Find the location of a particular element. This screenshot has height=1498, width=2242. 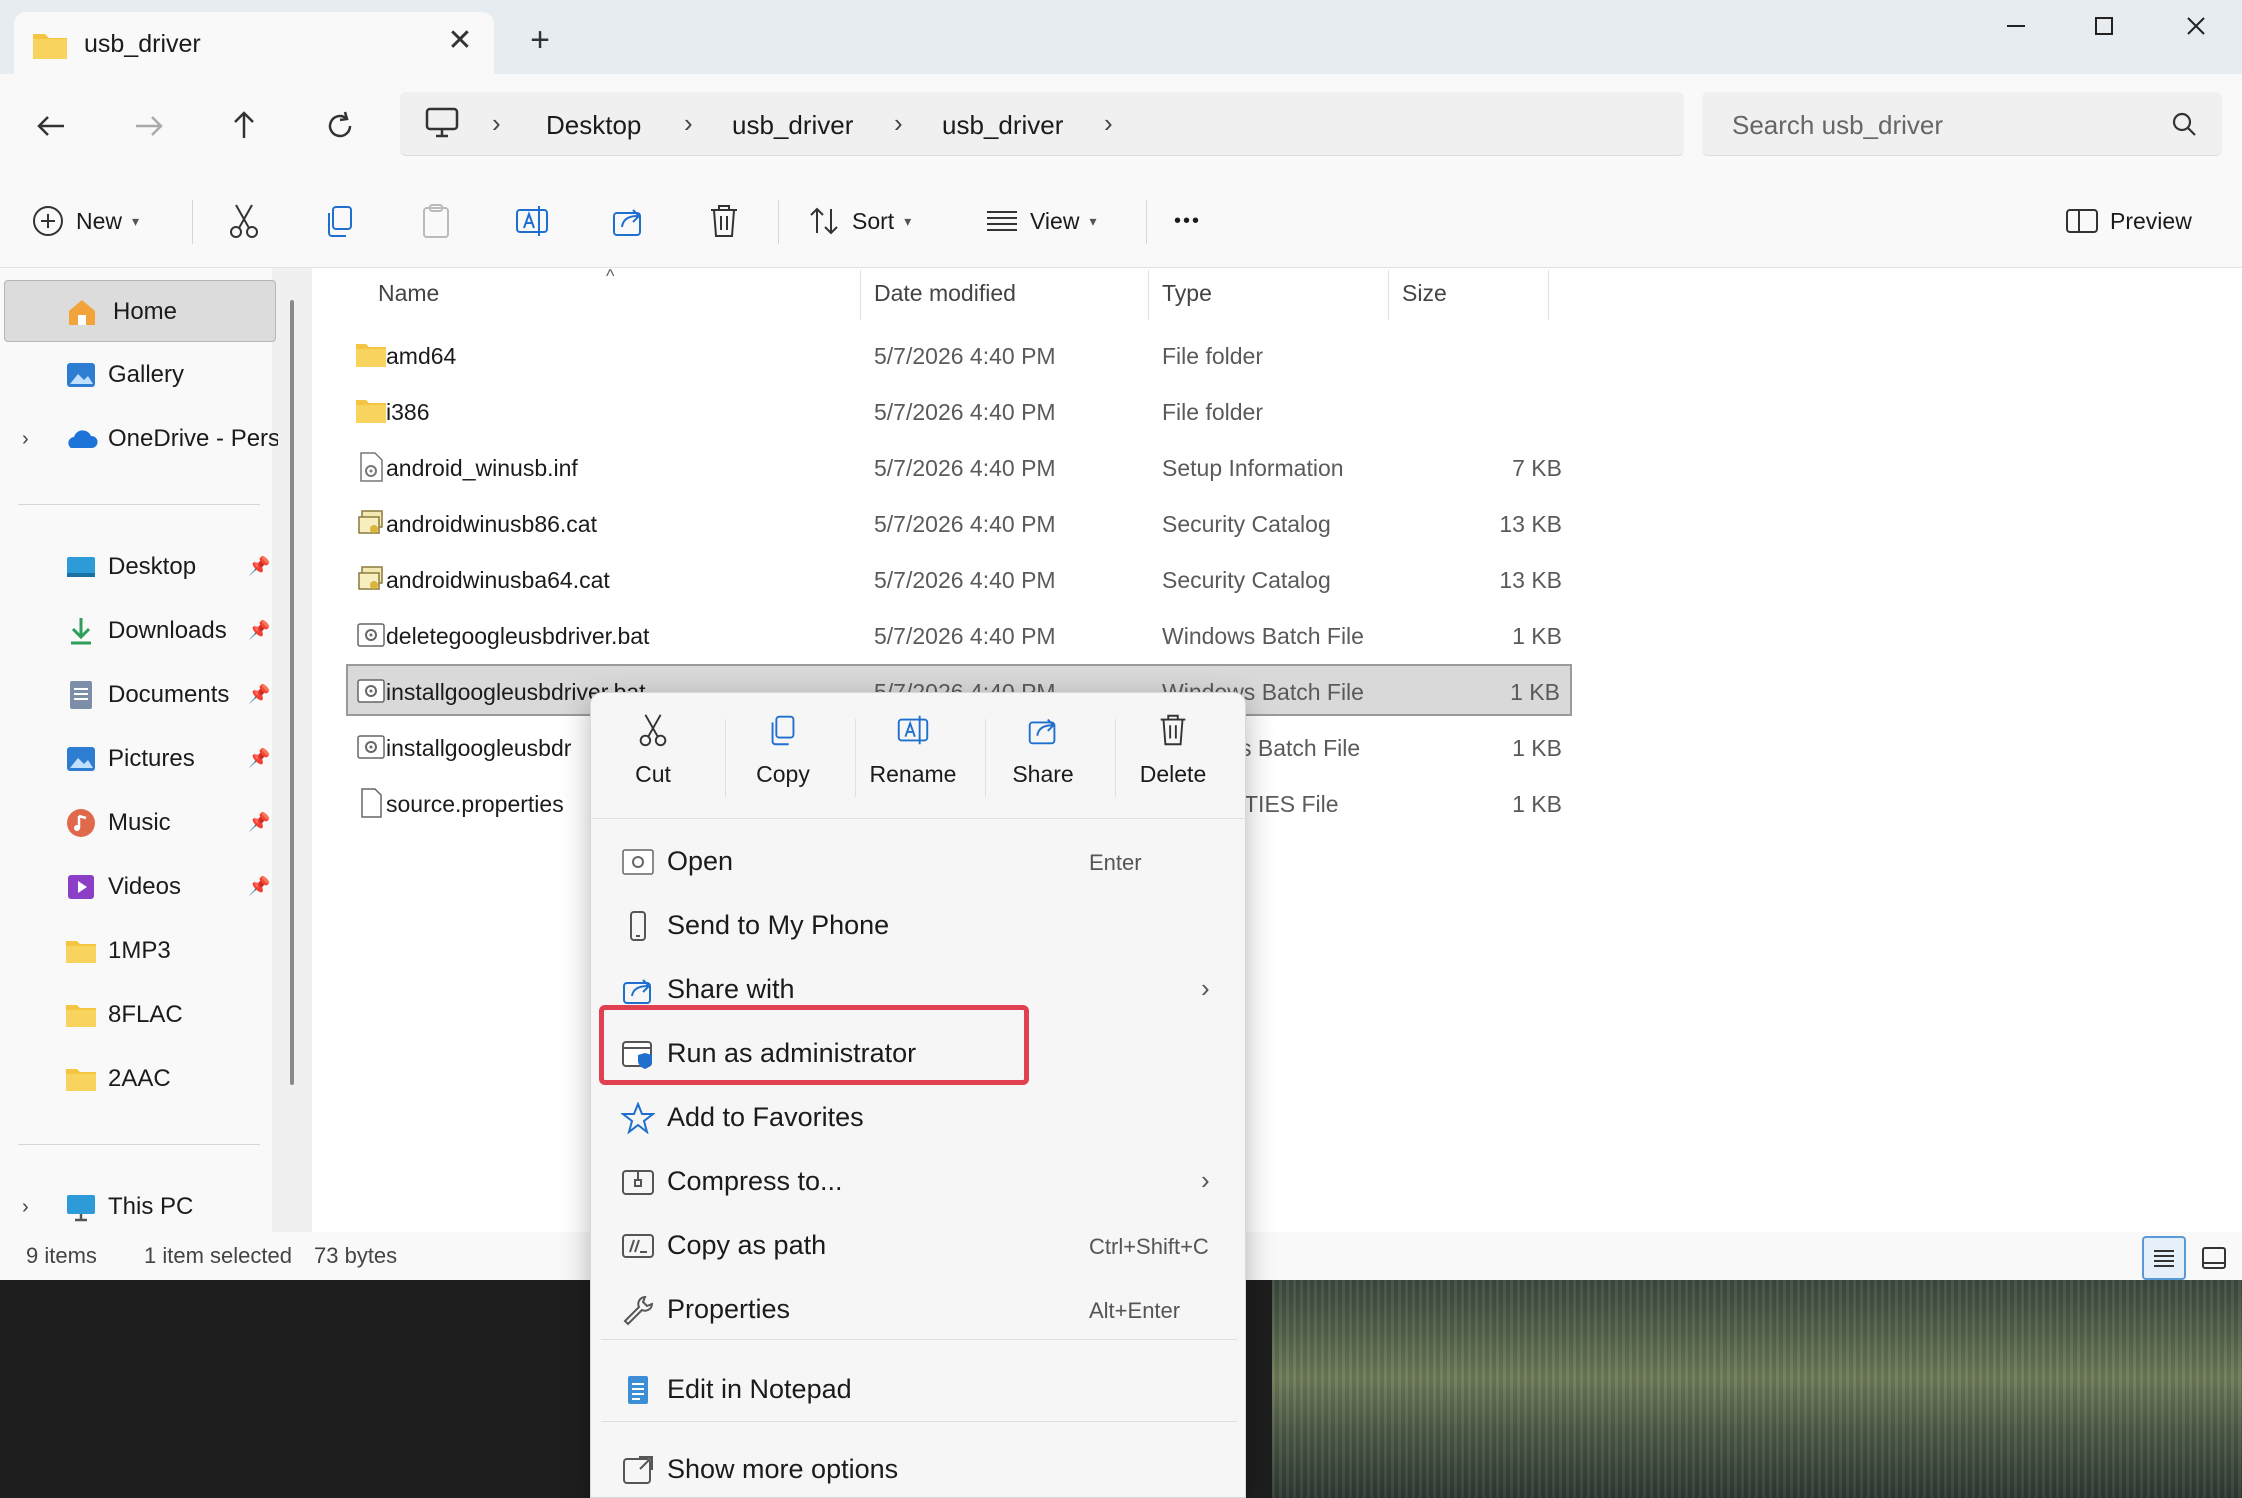

column-header-type: Type is located at coordinates (1187, 293).